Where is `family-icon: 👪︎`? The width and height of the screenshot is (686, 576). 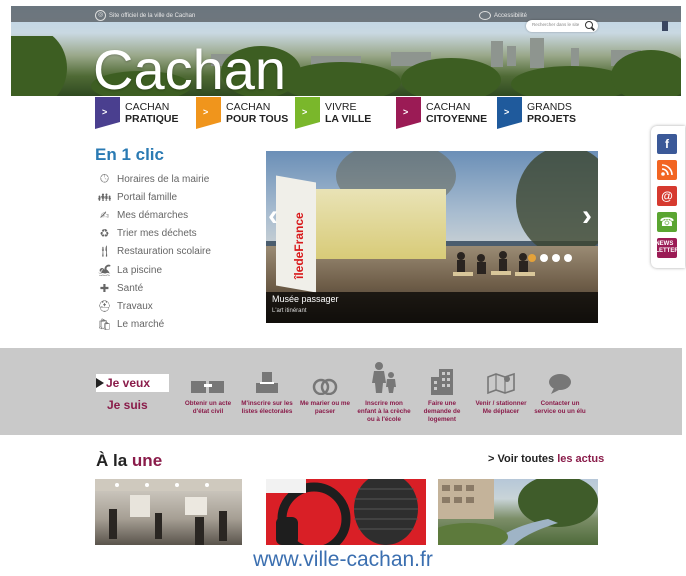
family-icon: 👪︎ is located at coordinates (104, 197).